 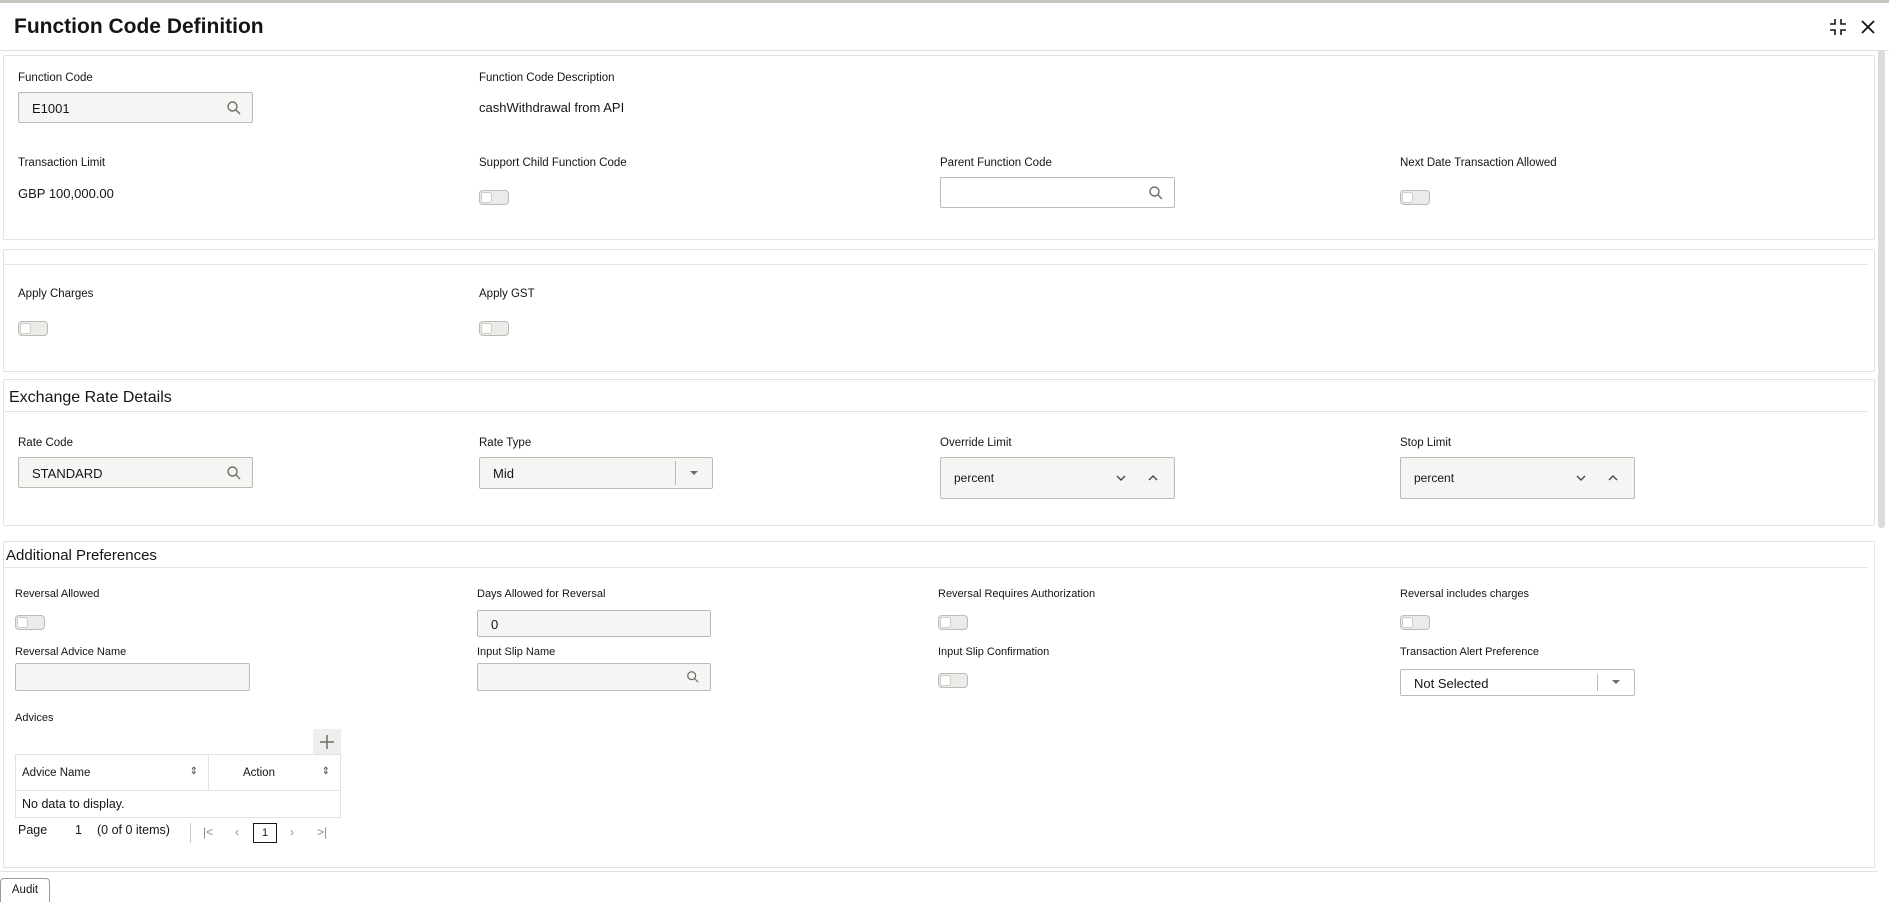 What do you see at coordinates (953, 622) in the screenshot?
I see `reversal-auth-toggle` at bounding box center [953, 622].